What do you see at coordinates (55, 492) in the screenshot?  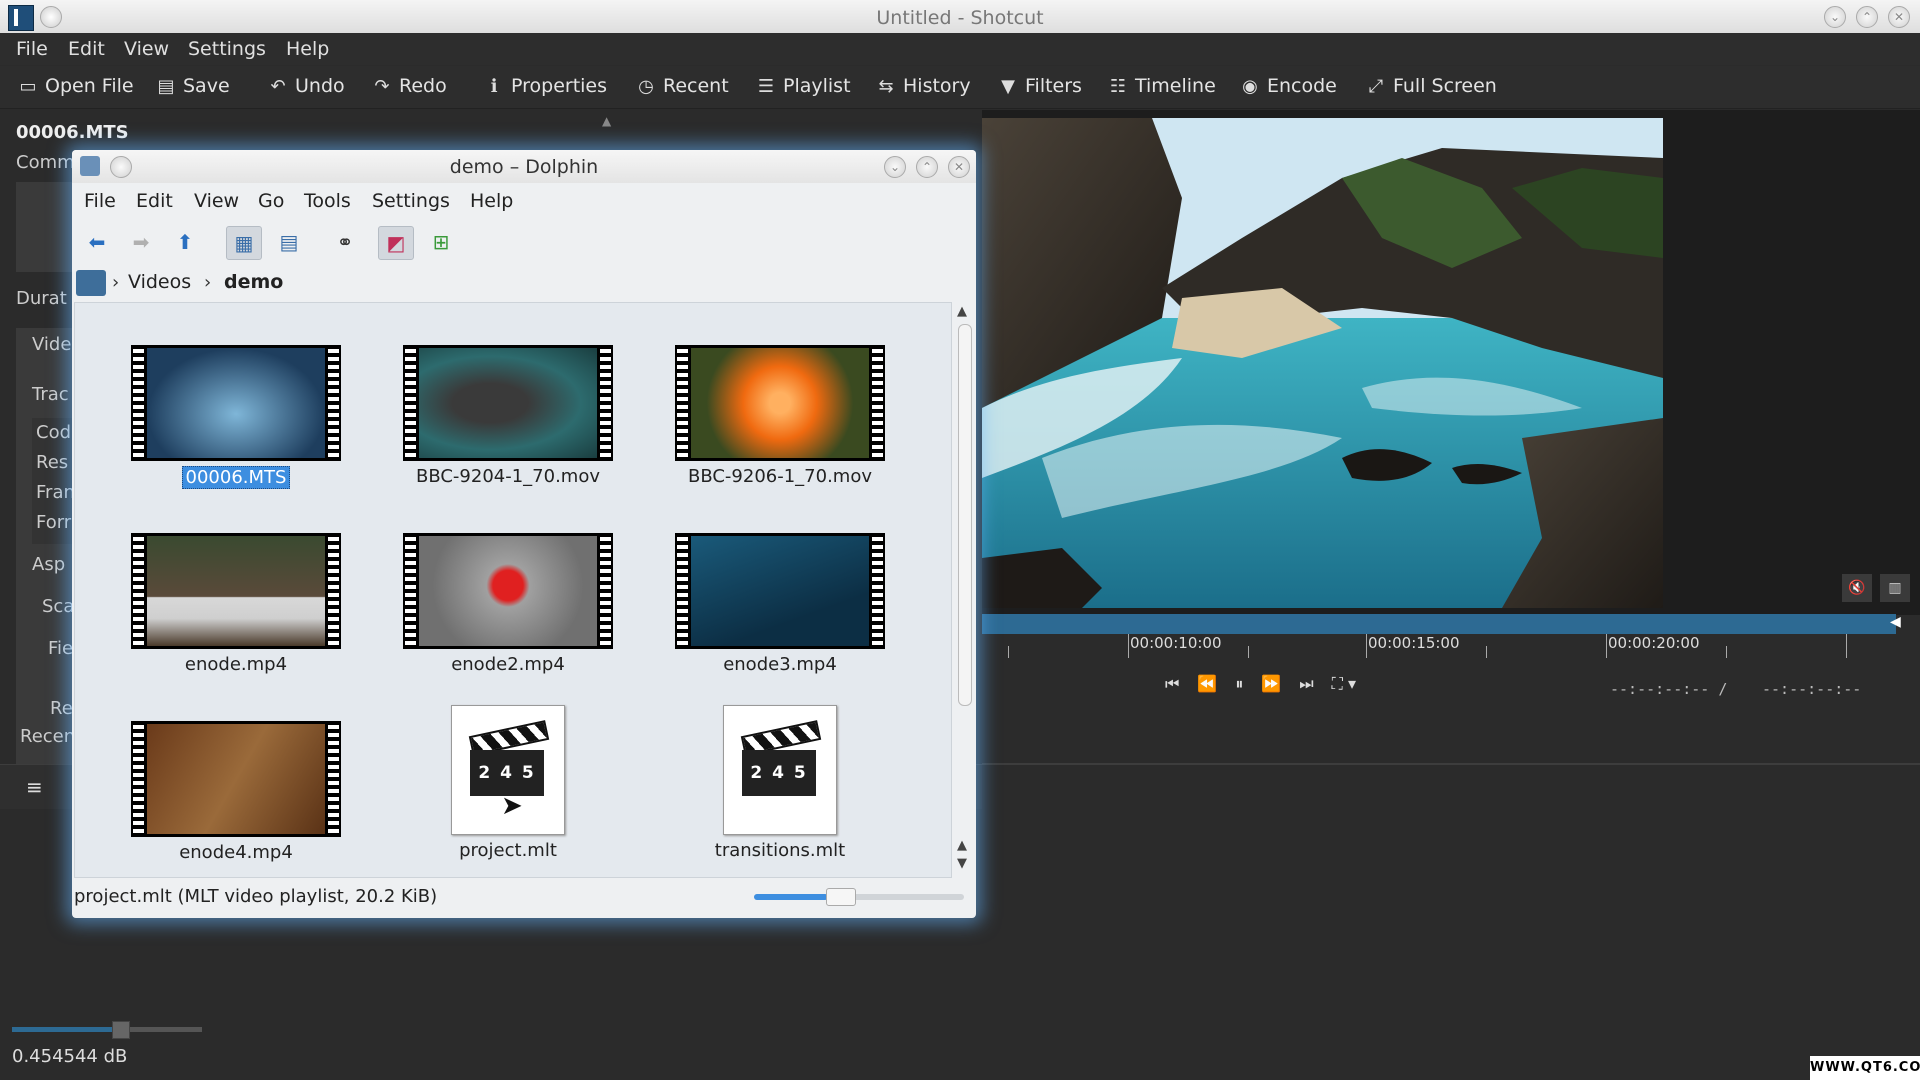 I see `label-frame-rate: Fran` at bounding box center [55, 492].